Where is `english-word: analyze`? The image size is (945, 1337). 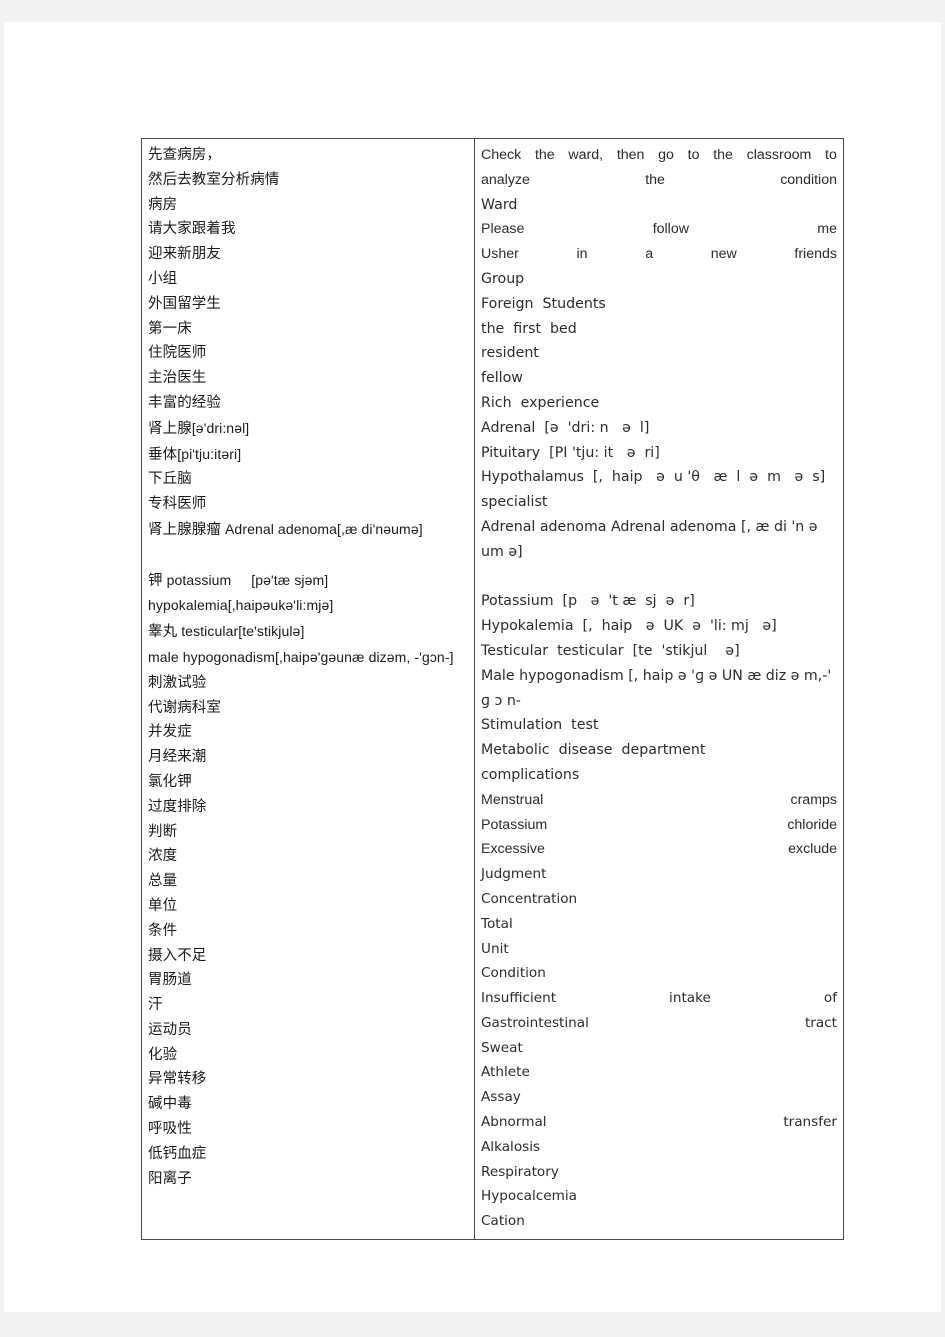 english-word: analyze is located at coordinates (505, 179).